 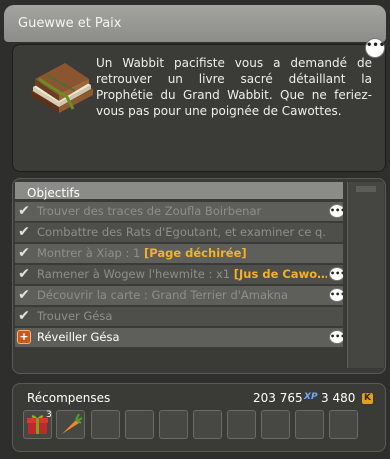 I want to click on rewards-box: Récompenses 203 765 XP 3 480 K 3, so click(x=199, y=417).